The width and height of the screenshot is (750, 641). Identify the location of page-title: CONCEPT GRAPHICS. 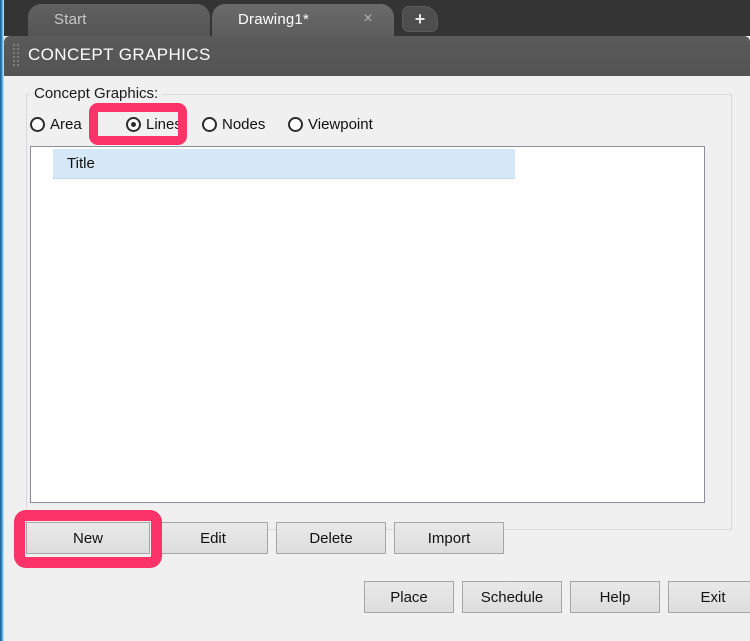
(119, 54).